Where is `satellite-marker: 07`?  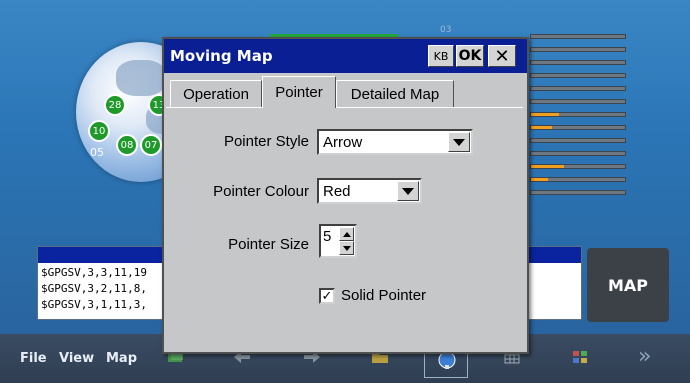
satellite-marker: 07 is located at coordinates (151, 145).